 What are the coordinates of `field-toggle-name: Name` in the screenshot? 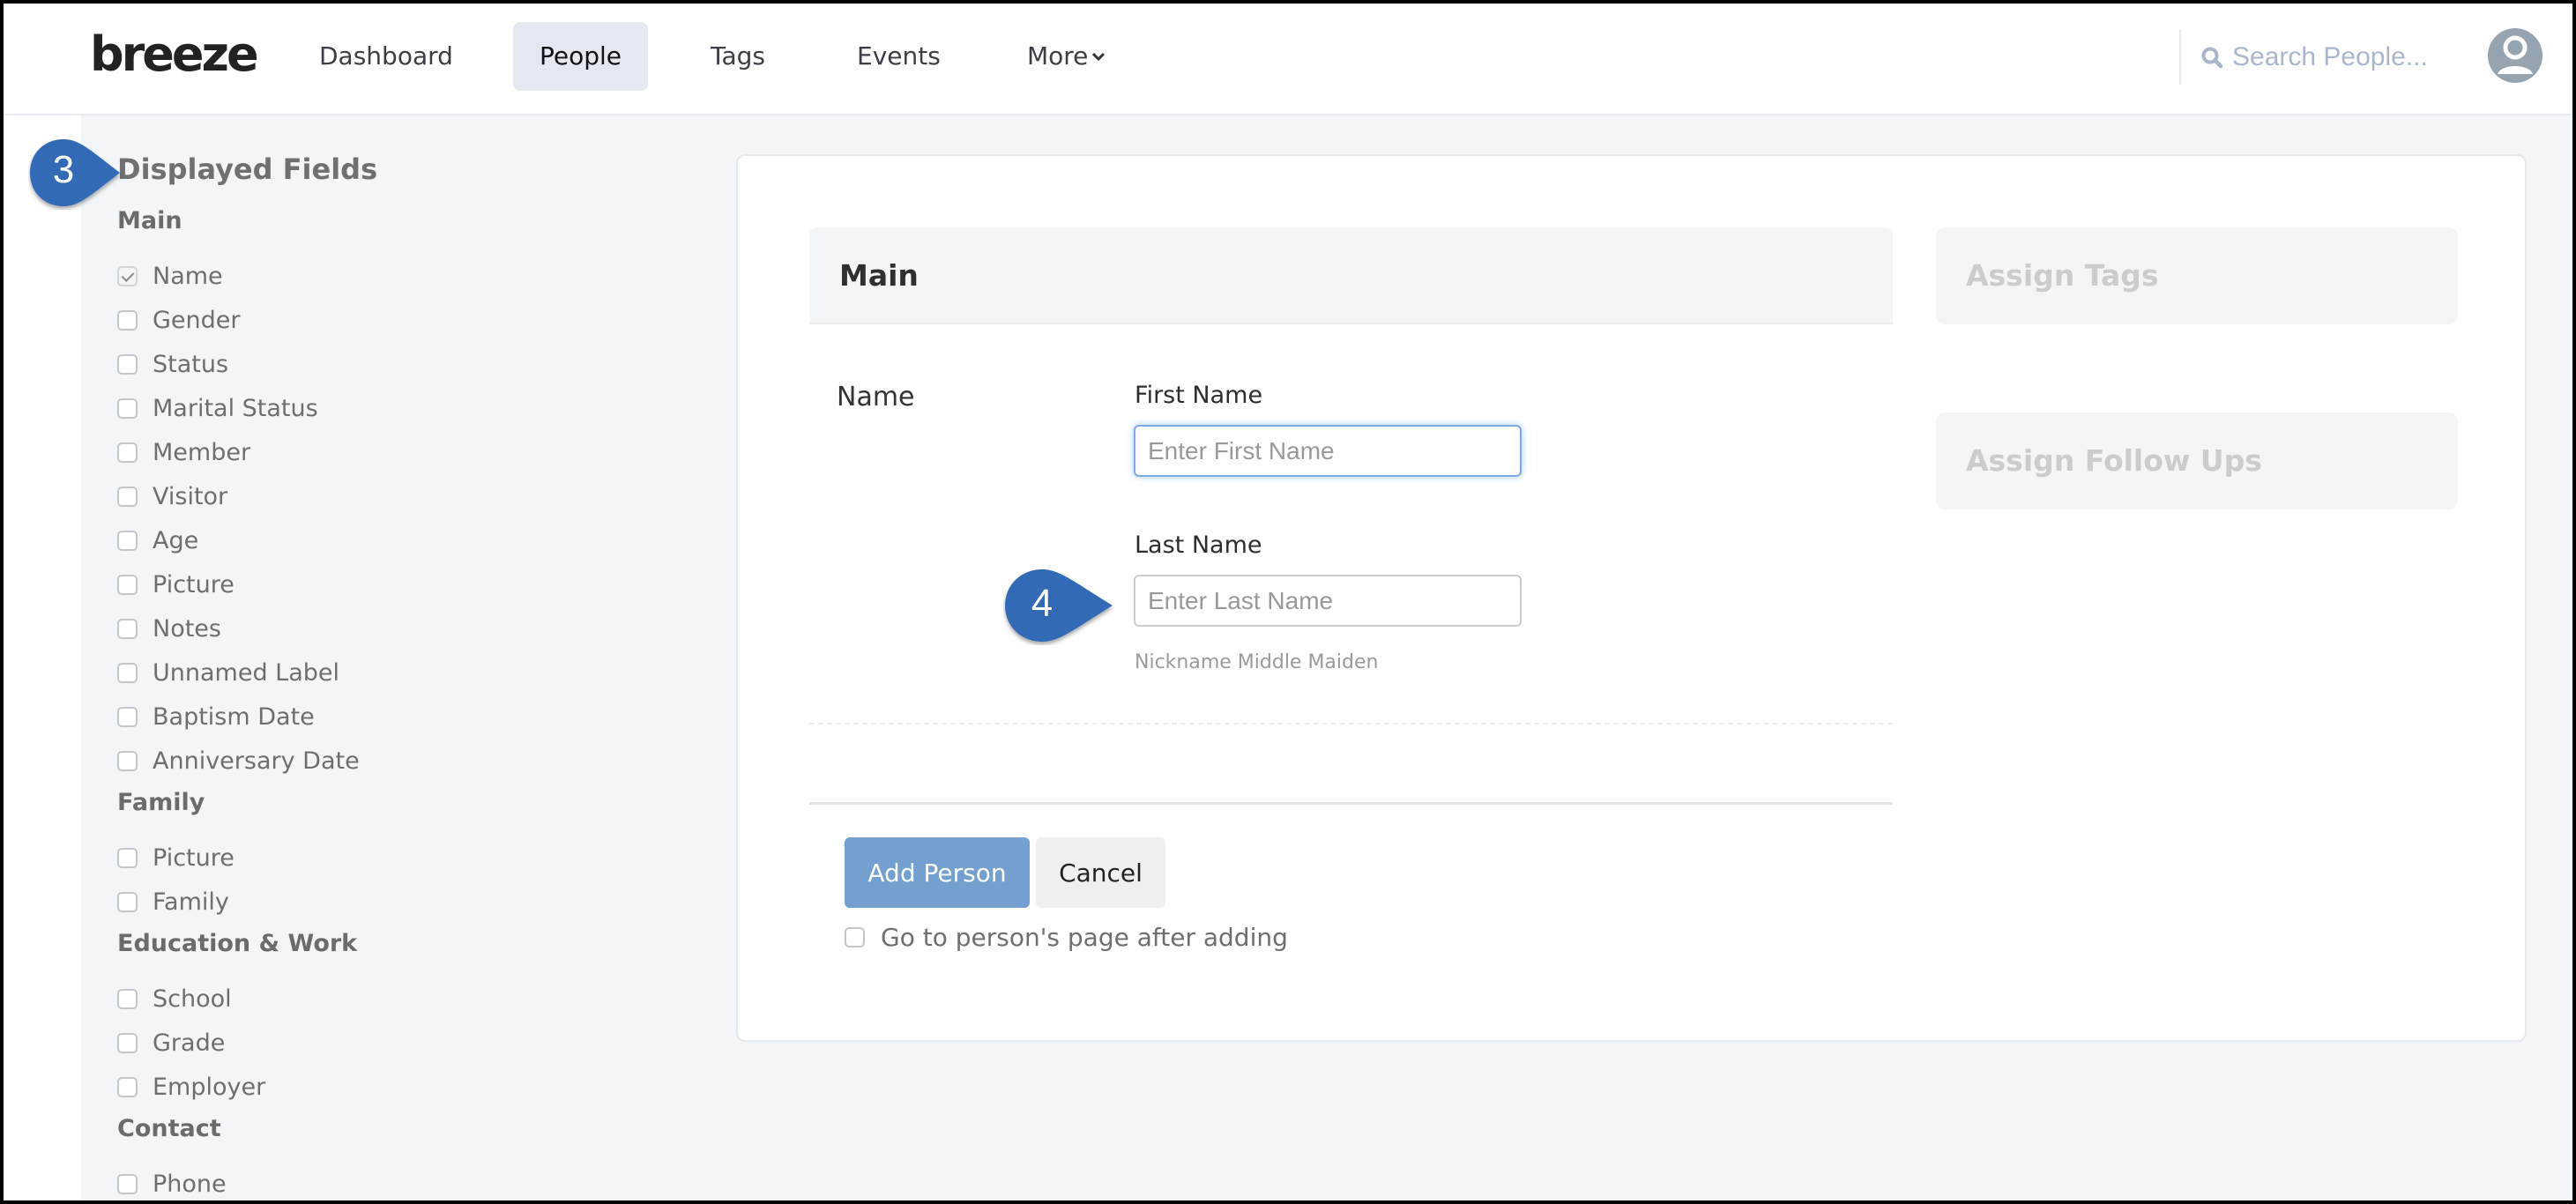 It's located at (170, 276).